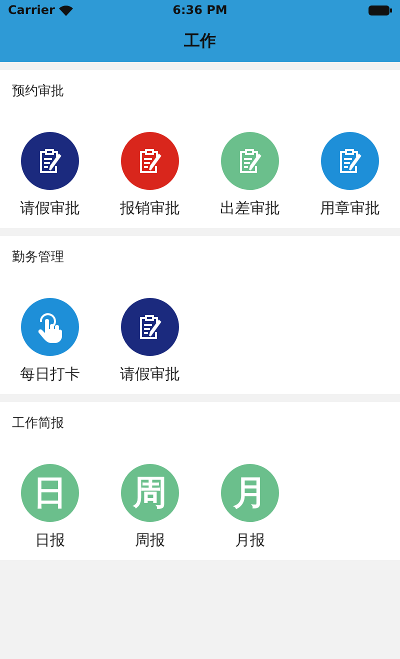 Image resolution: width=400 pixels, height=659 pixels. Describe the element at coordinates (38, 91) in the screenshot. I see `section-title: 预约审批` at that location.